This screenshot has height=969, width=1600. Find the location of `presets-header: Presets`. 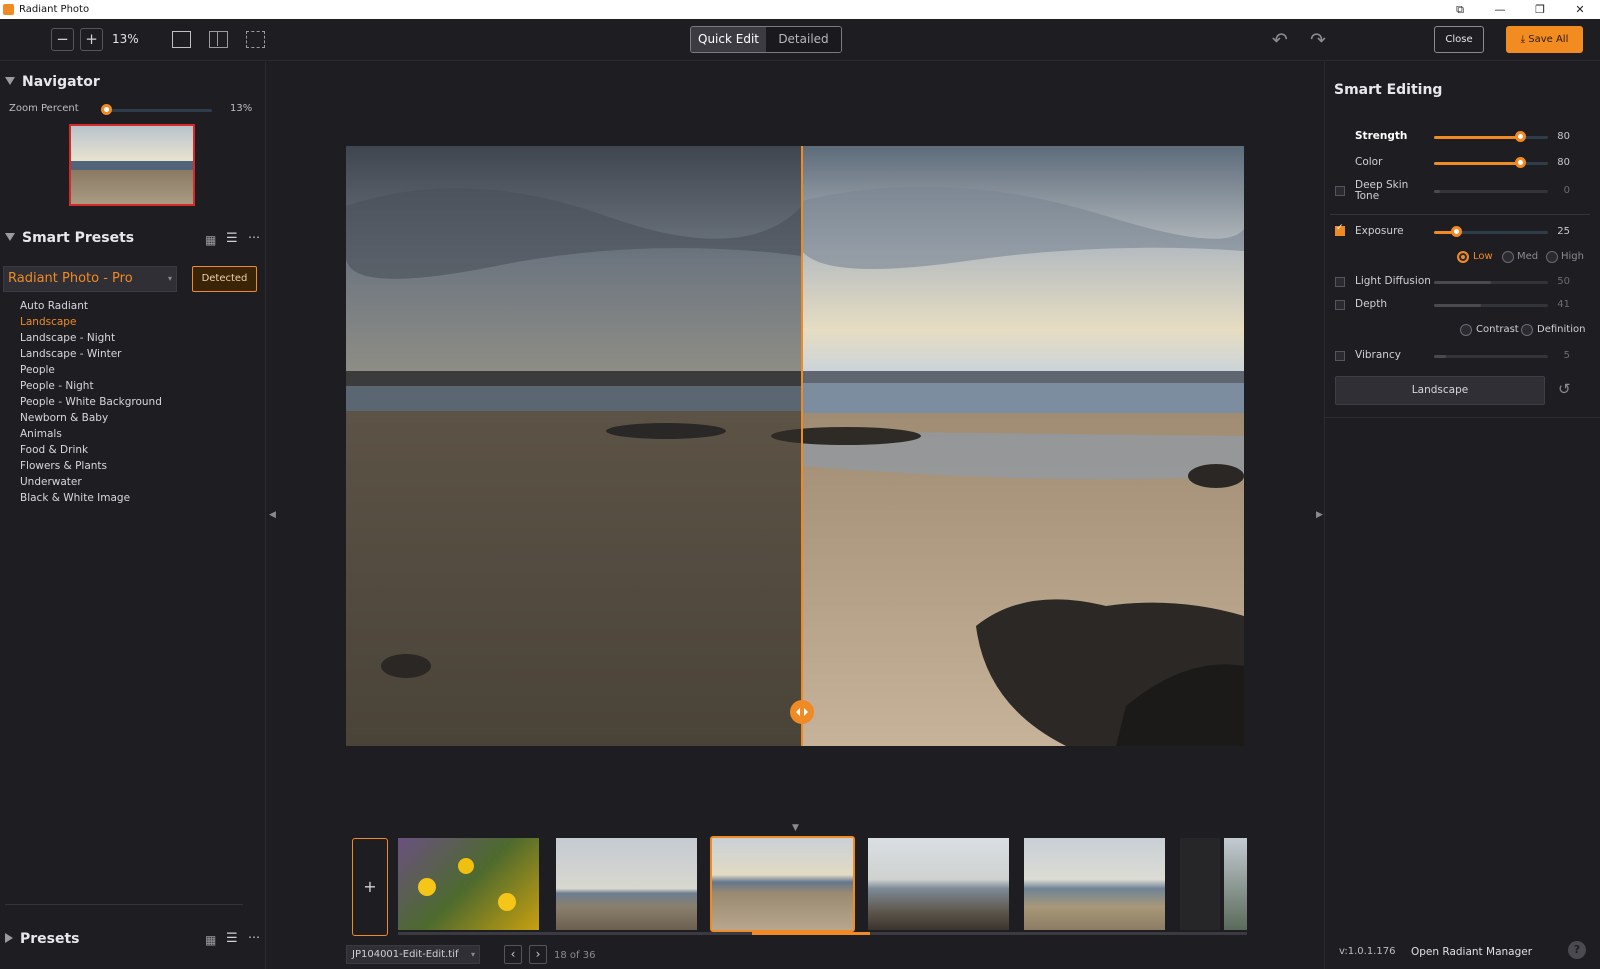

presets-header: Presets is located at coordinates (42, 939).